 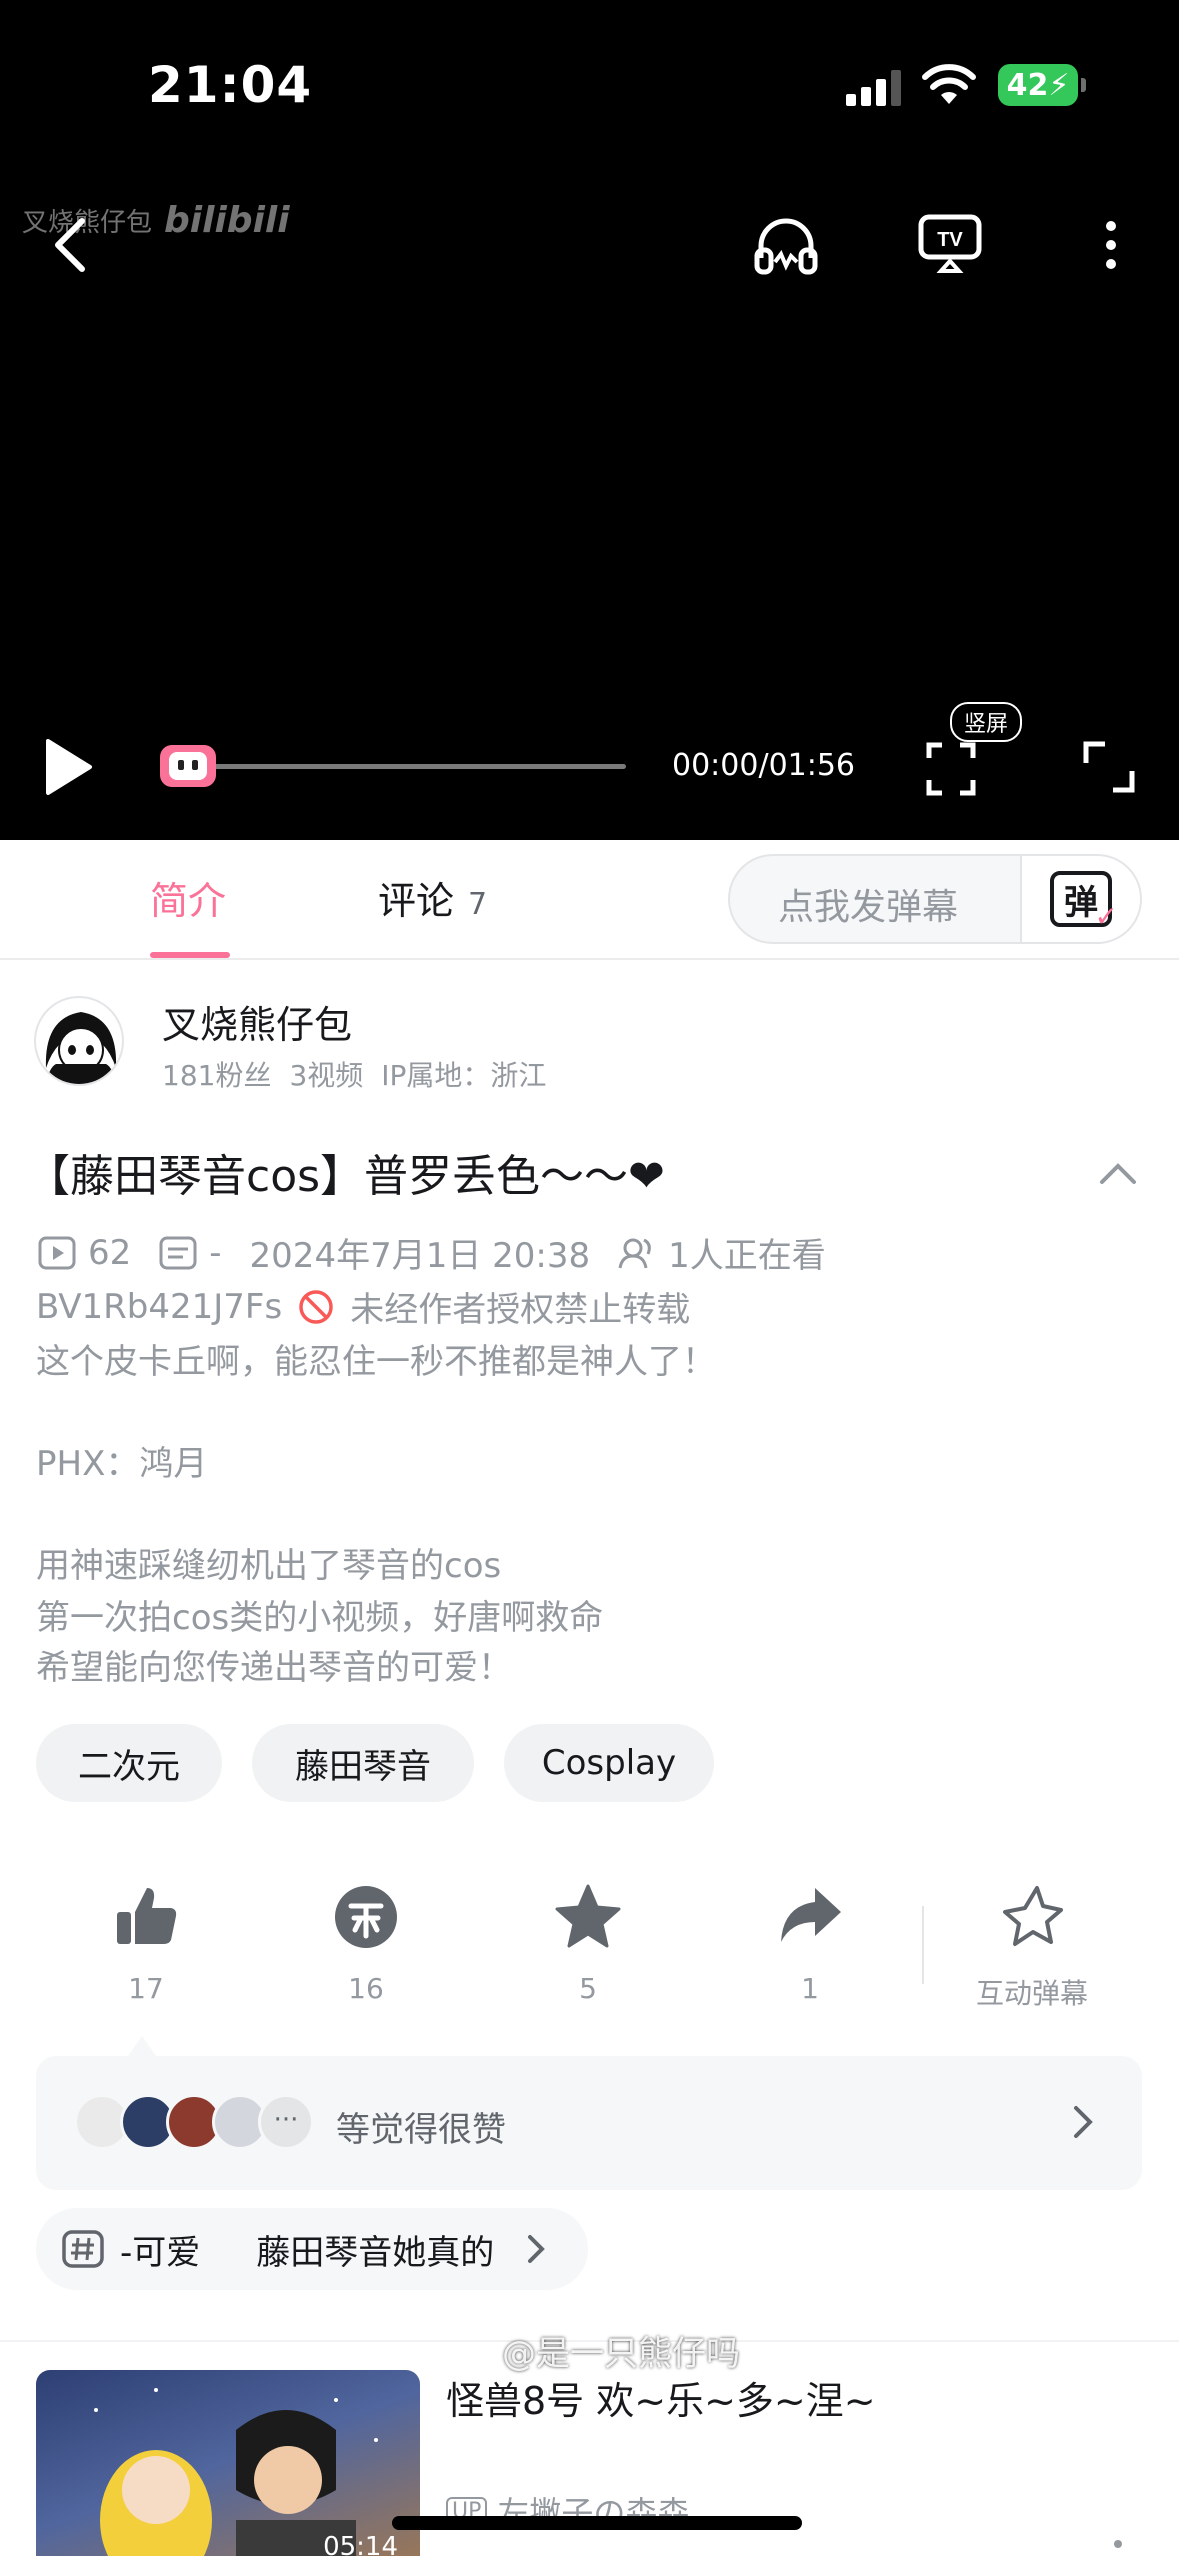 I want to click on coin-button: 16, so click(x=366, y=1943).